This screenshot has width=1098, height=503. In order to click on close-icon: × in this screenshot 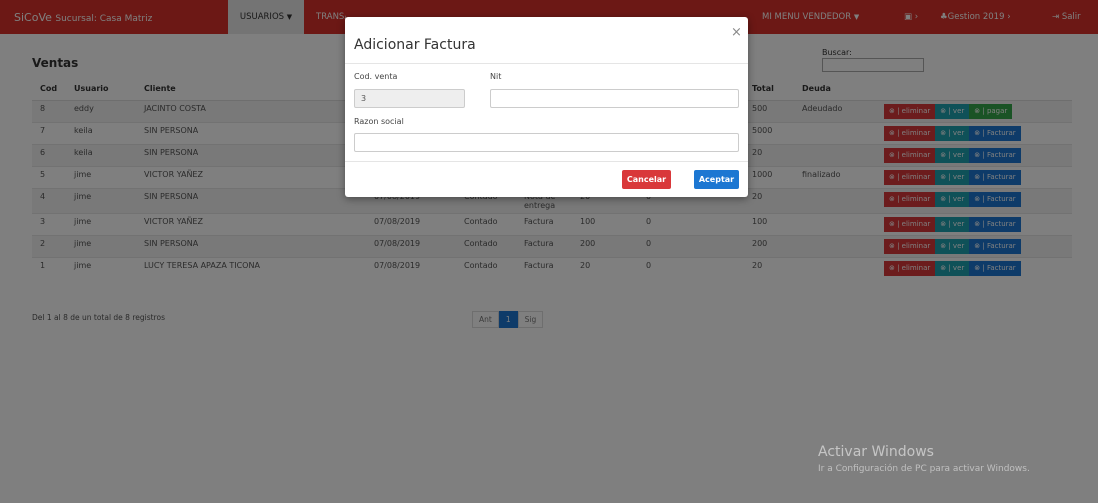, I will do `click(736, 32)`.